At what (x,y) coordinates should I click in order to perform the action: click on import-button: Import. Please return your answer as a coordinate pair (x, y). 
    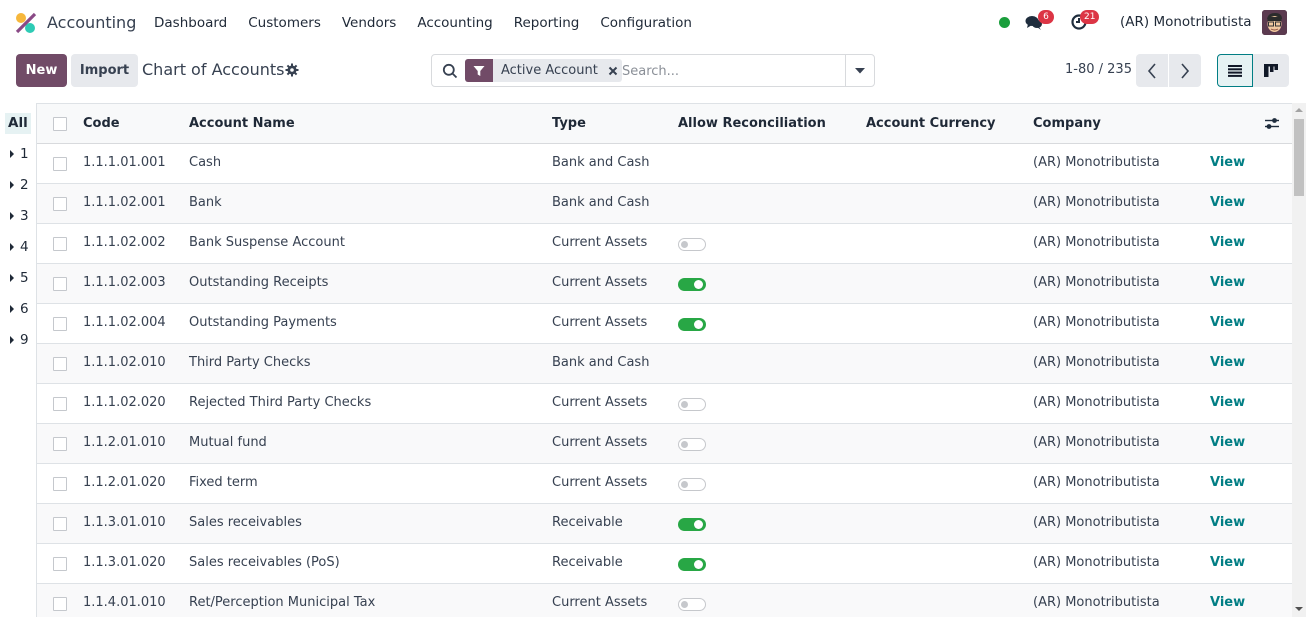
    Looking at the image, I should click on (104, 70).